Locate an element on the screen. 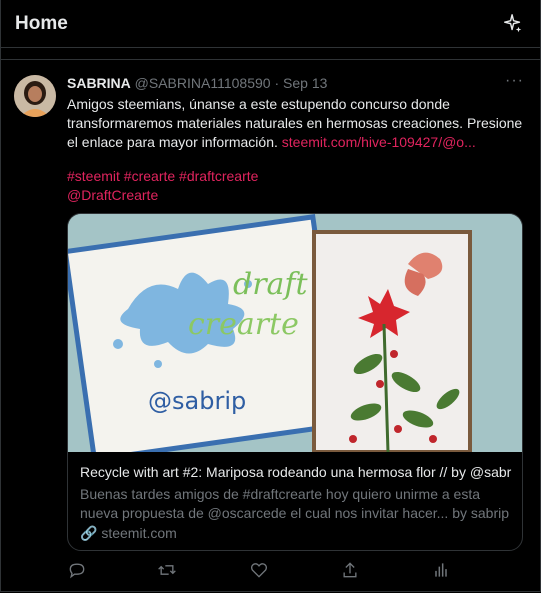  author-name: SABRINA is located at coordinates (99, 83).